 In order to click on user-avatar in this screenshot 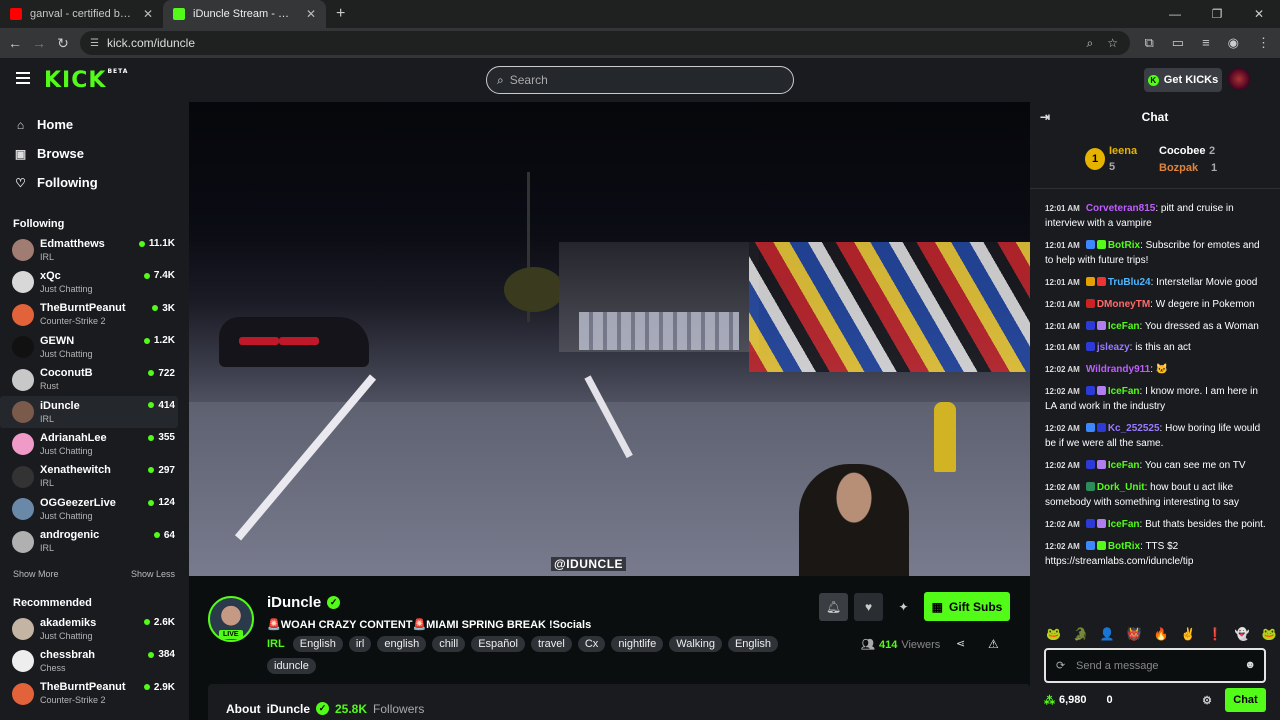, I will do `click(1239, 79)`.